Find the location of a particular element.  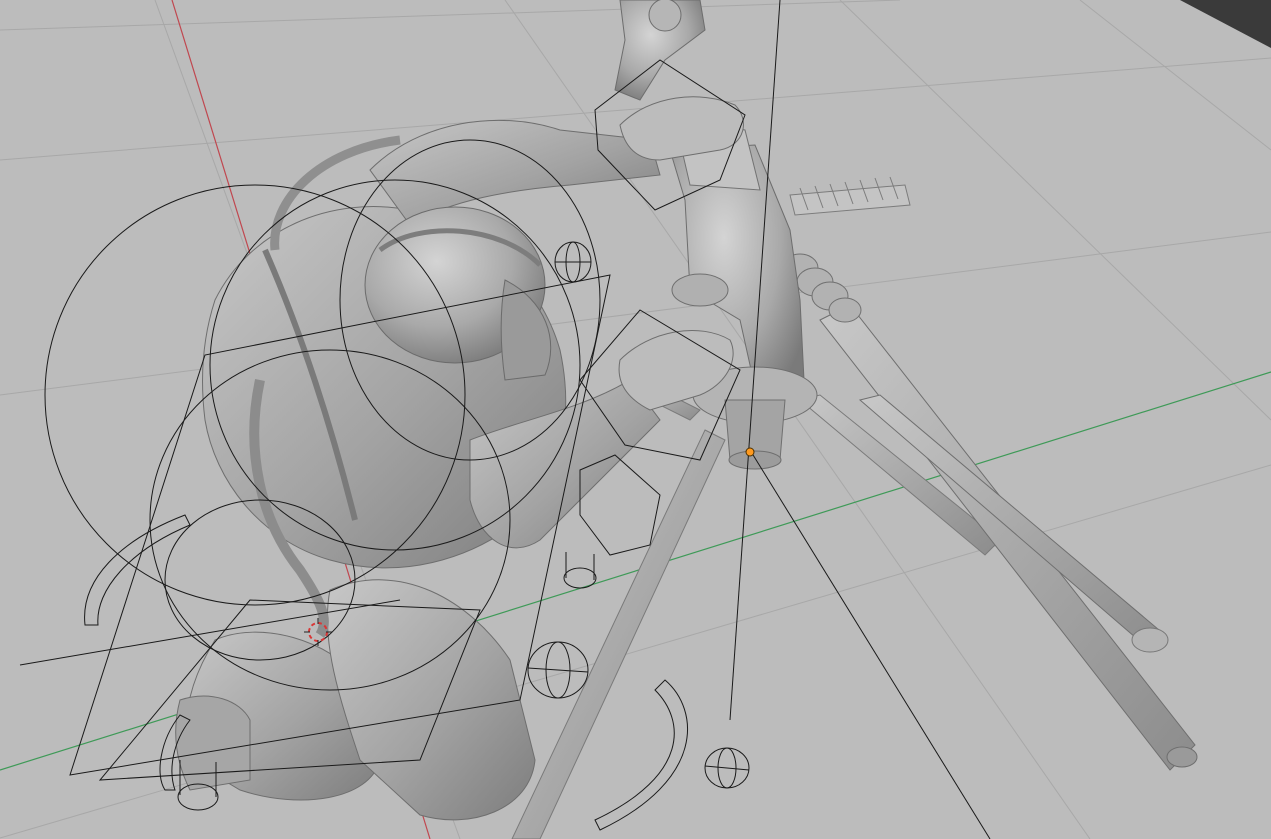

sight-knob is located at coordinates (665, 16).